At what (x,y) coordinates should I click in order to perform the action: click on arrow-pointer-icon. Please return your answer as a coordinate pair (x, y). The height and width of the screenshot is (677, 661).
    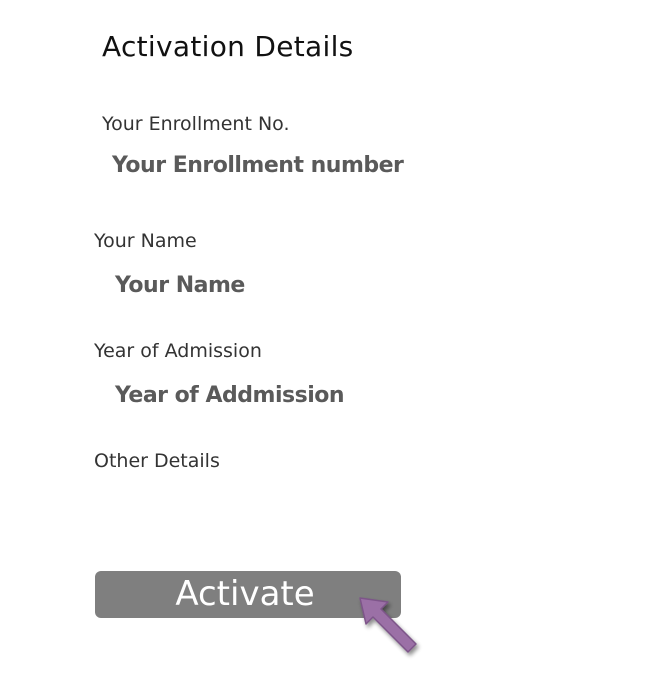
    Looking at the image, I should click on (388, 625).